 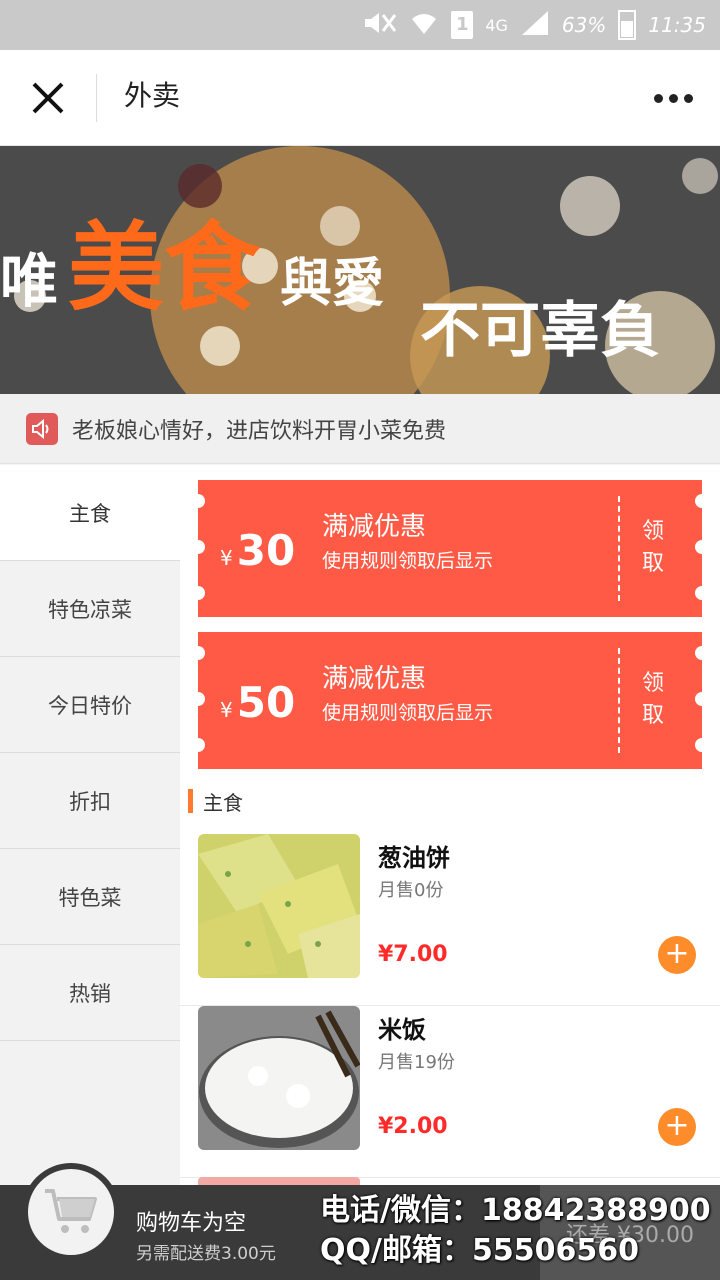 What do you see at coordinates (191, 1223) in the screenshot?
I see `cart-status: 购物车为空` at bounding box center [191, 1223].